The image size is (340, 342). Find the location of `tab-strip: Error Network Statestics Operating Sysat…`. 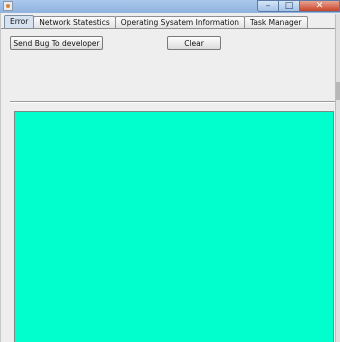

tab-strip: Error Network Statestics Operating Sysat… is located at coordinates (156, 21).